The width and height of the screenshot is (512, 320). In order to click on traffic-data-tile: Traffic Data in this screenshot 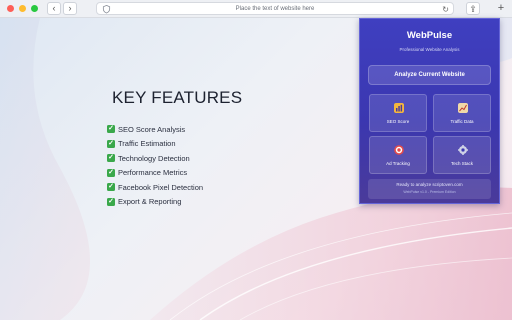, I will do `click(462, 113)`.